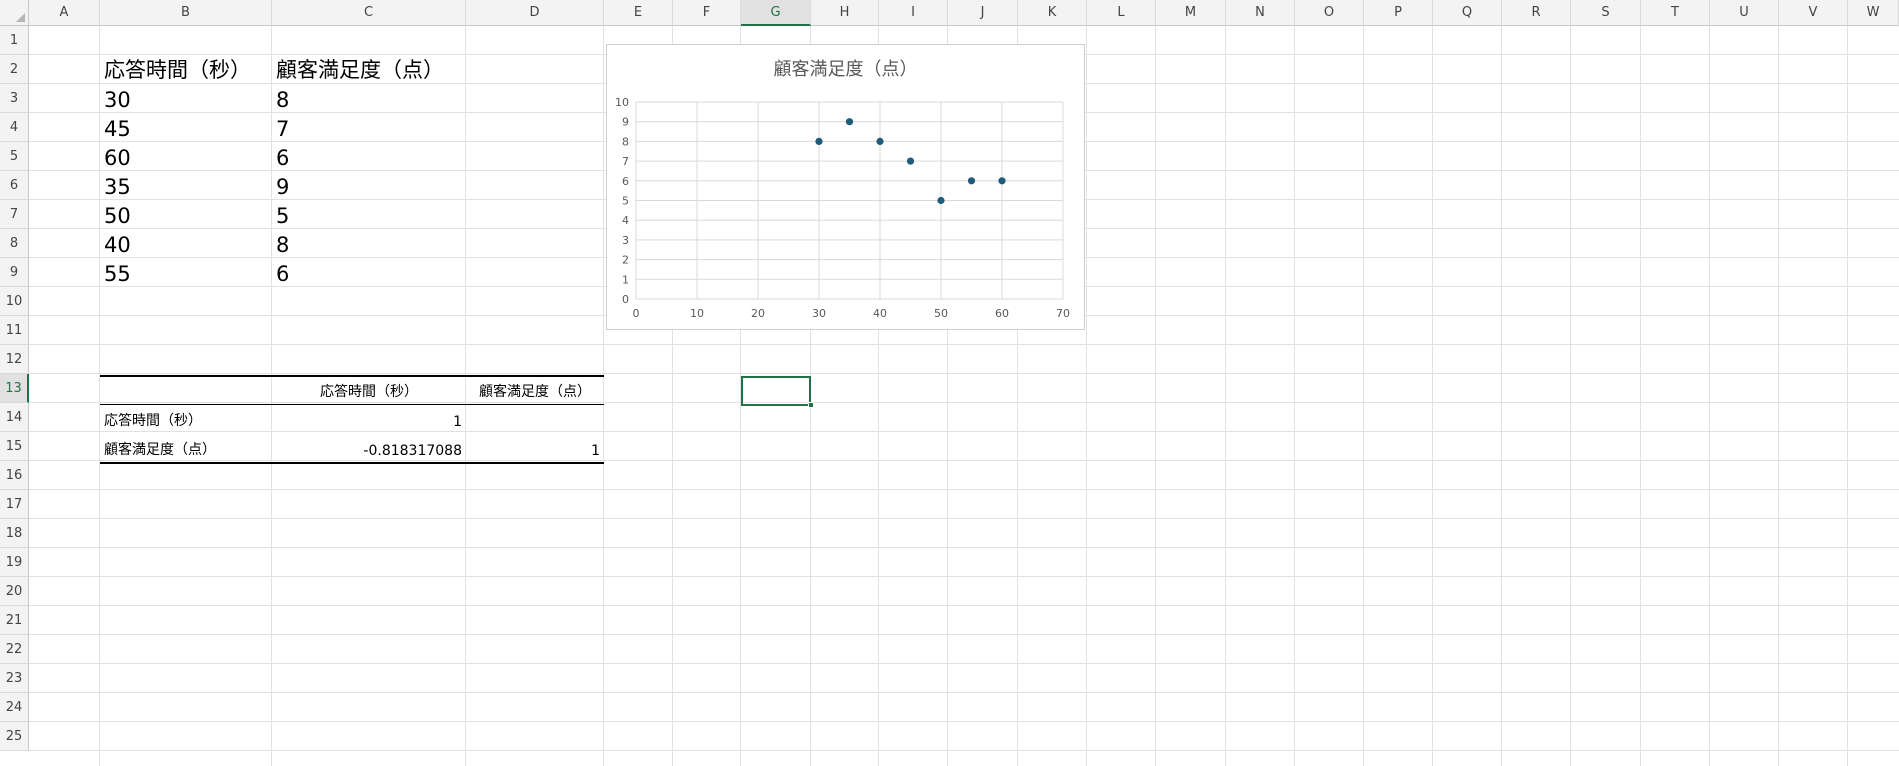 This screenshot has width=1899, height=766. What do you see at coordinates (776, 13) in the screenshot?
I see `column-header-G: G` at bounding box center [776, 13].